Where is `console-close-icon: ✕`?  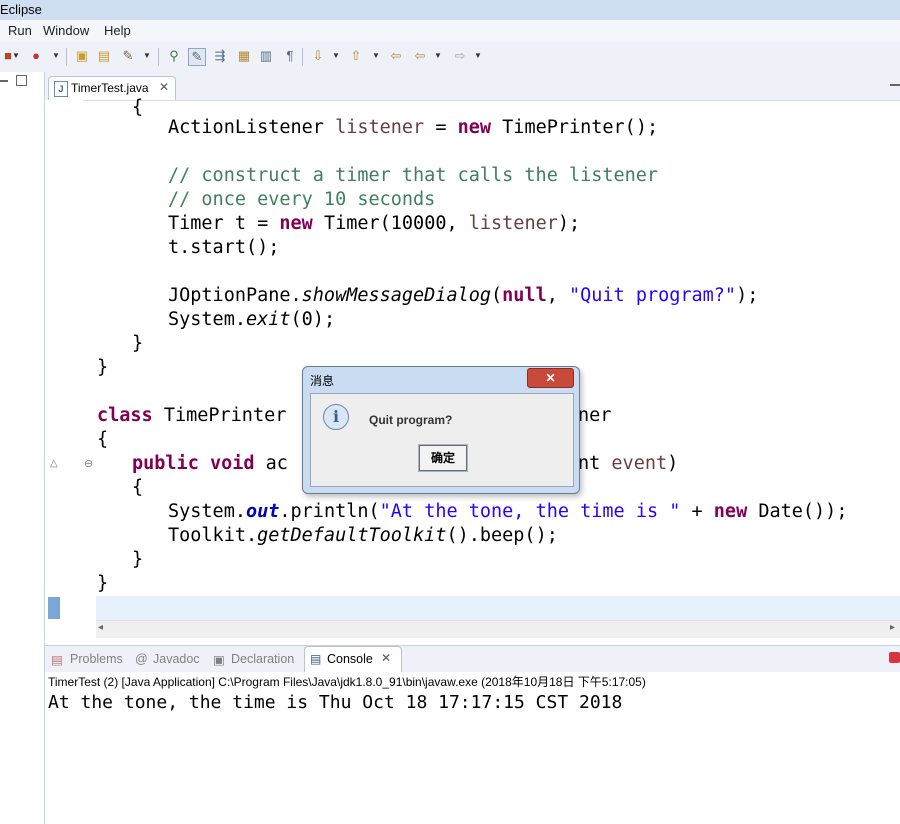
console-close-icon: ✕ is located at coordinates (386, 658).